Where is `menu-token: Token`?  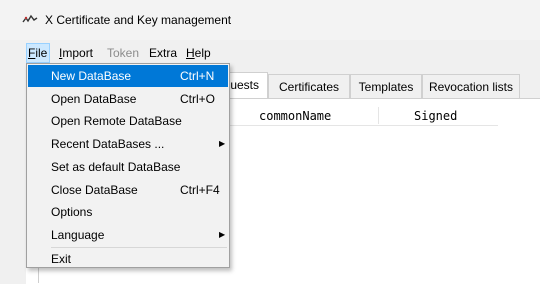 menu-token: Token is located at coordinates (123, 53).